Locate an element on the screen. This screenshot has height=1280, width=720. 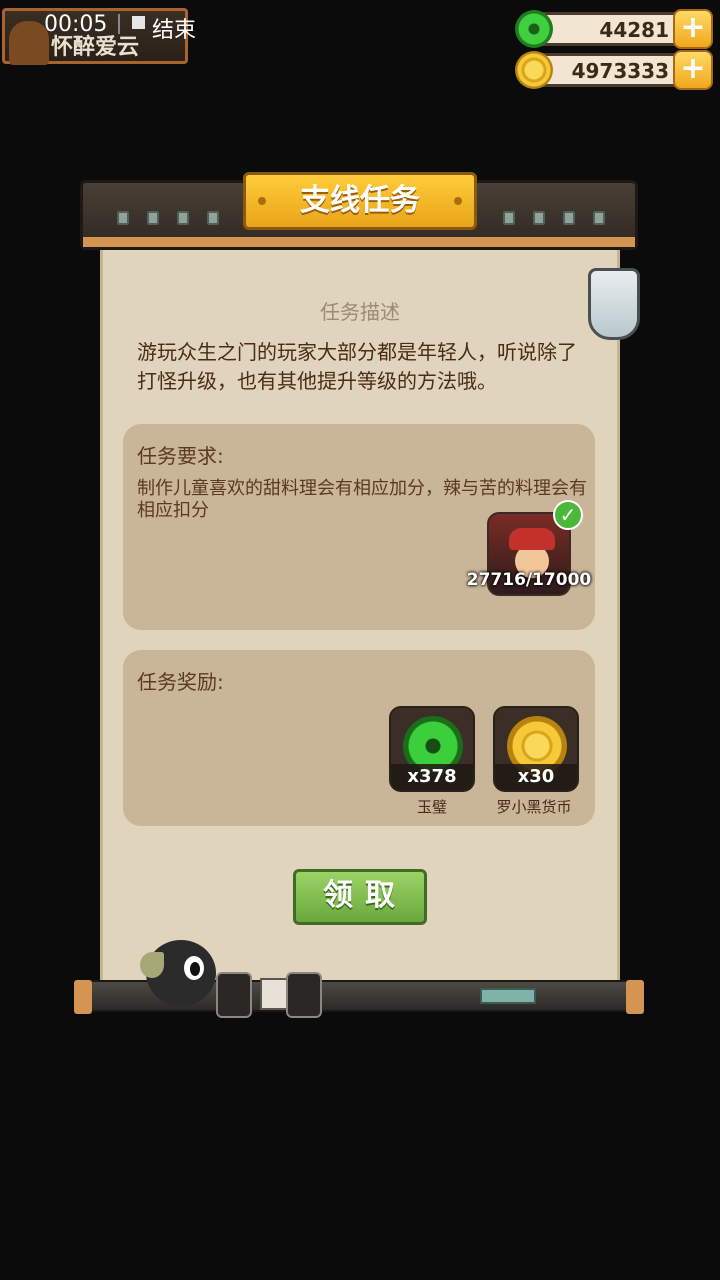
scroll-handle-right is located at coordinates (304, 995).